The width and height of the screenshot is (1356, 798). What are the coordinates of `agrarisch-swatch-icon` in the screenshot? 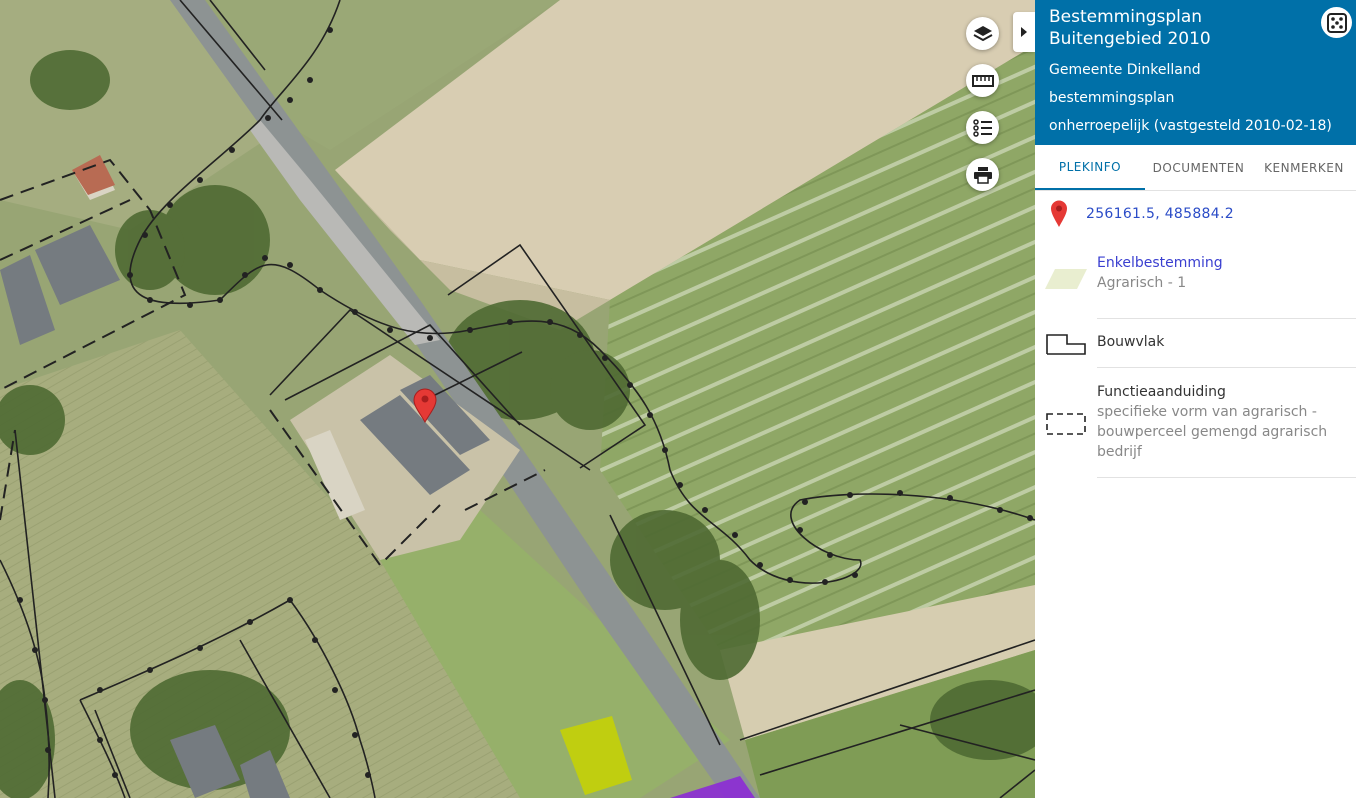 It's located at (1066, 279).